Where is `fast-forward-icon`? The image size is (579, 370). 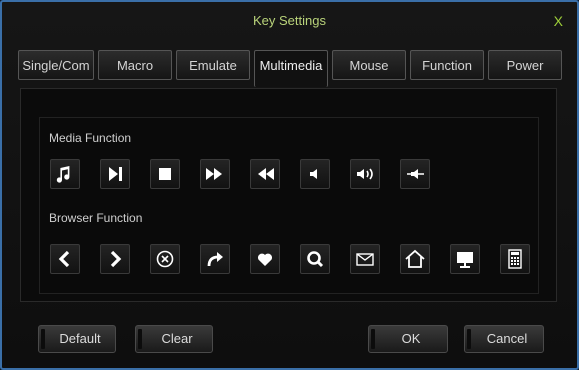
fast-forward-icon is located at coordinates (215, 174).